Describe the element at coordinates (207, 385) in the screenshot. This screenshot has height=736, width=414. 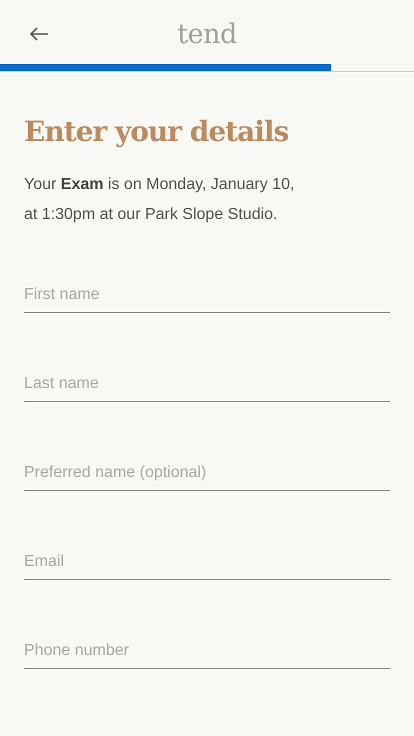
I see `input-field: Last name` at that location.